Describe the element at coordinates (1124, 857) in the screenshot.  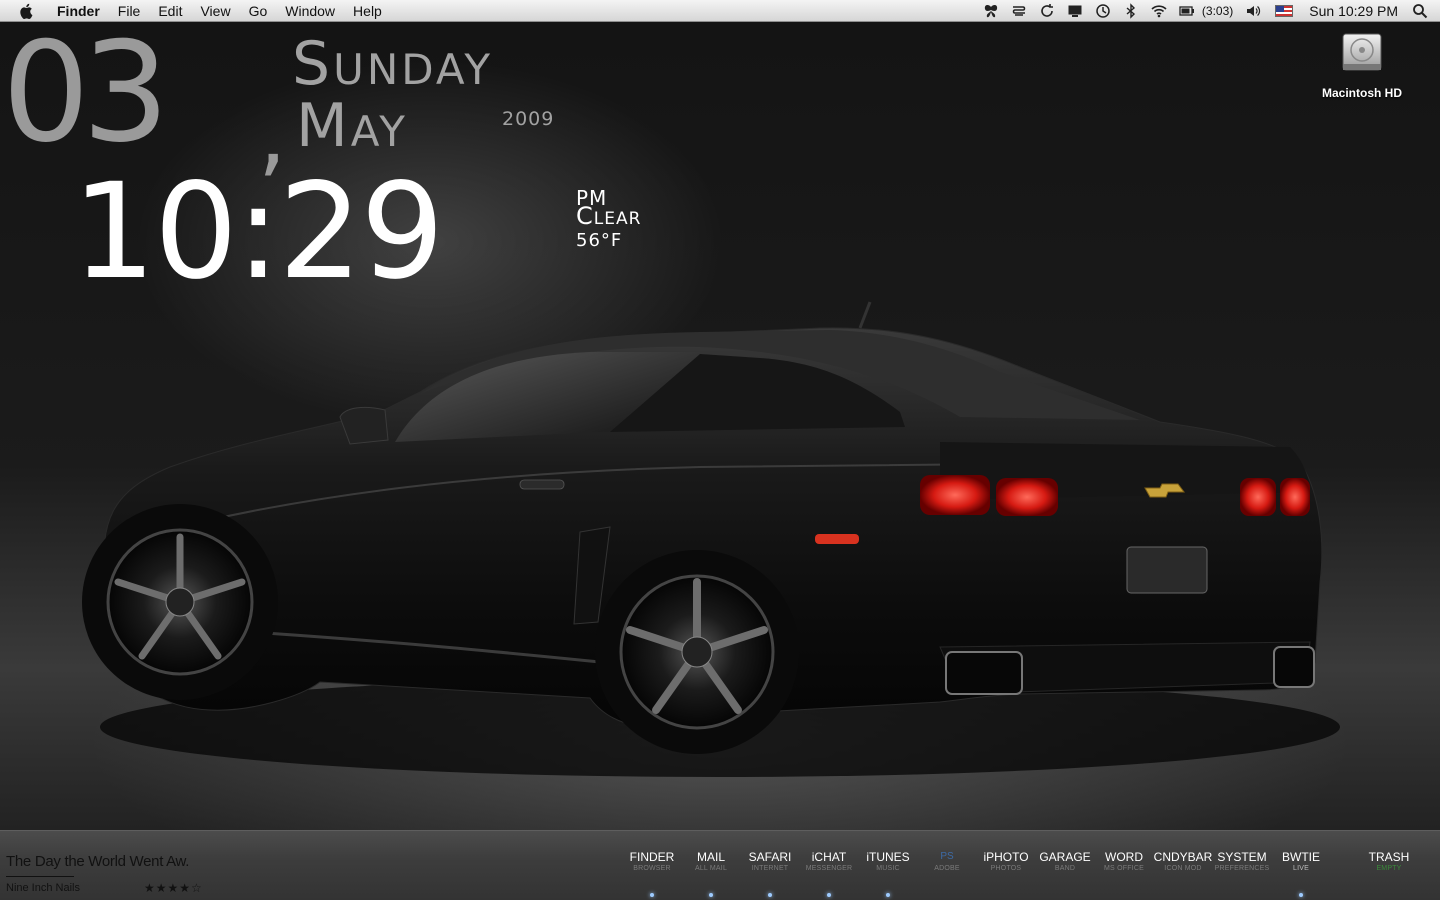
I see `dock-item-label: WORD` at that location.